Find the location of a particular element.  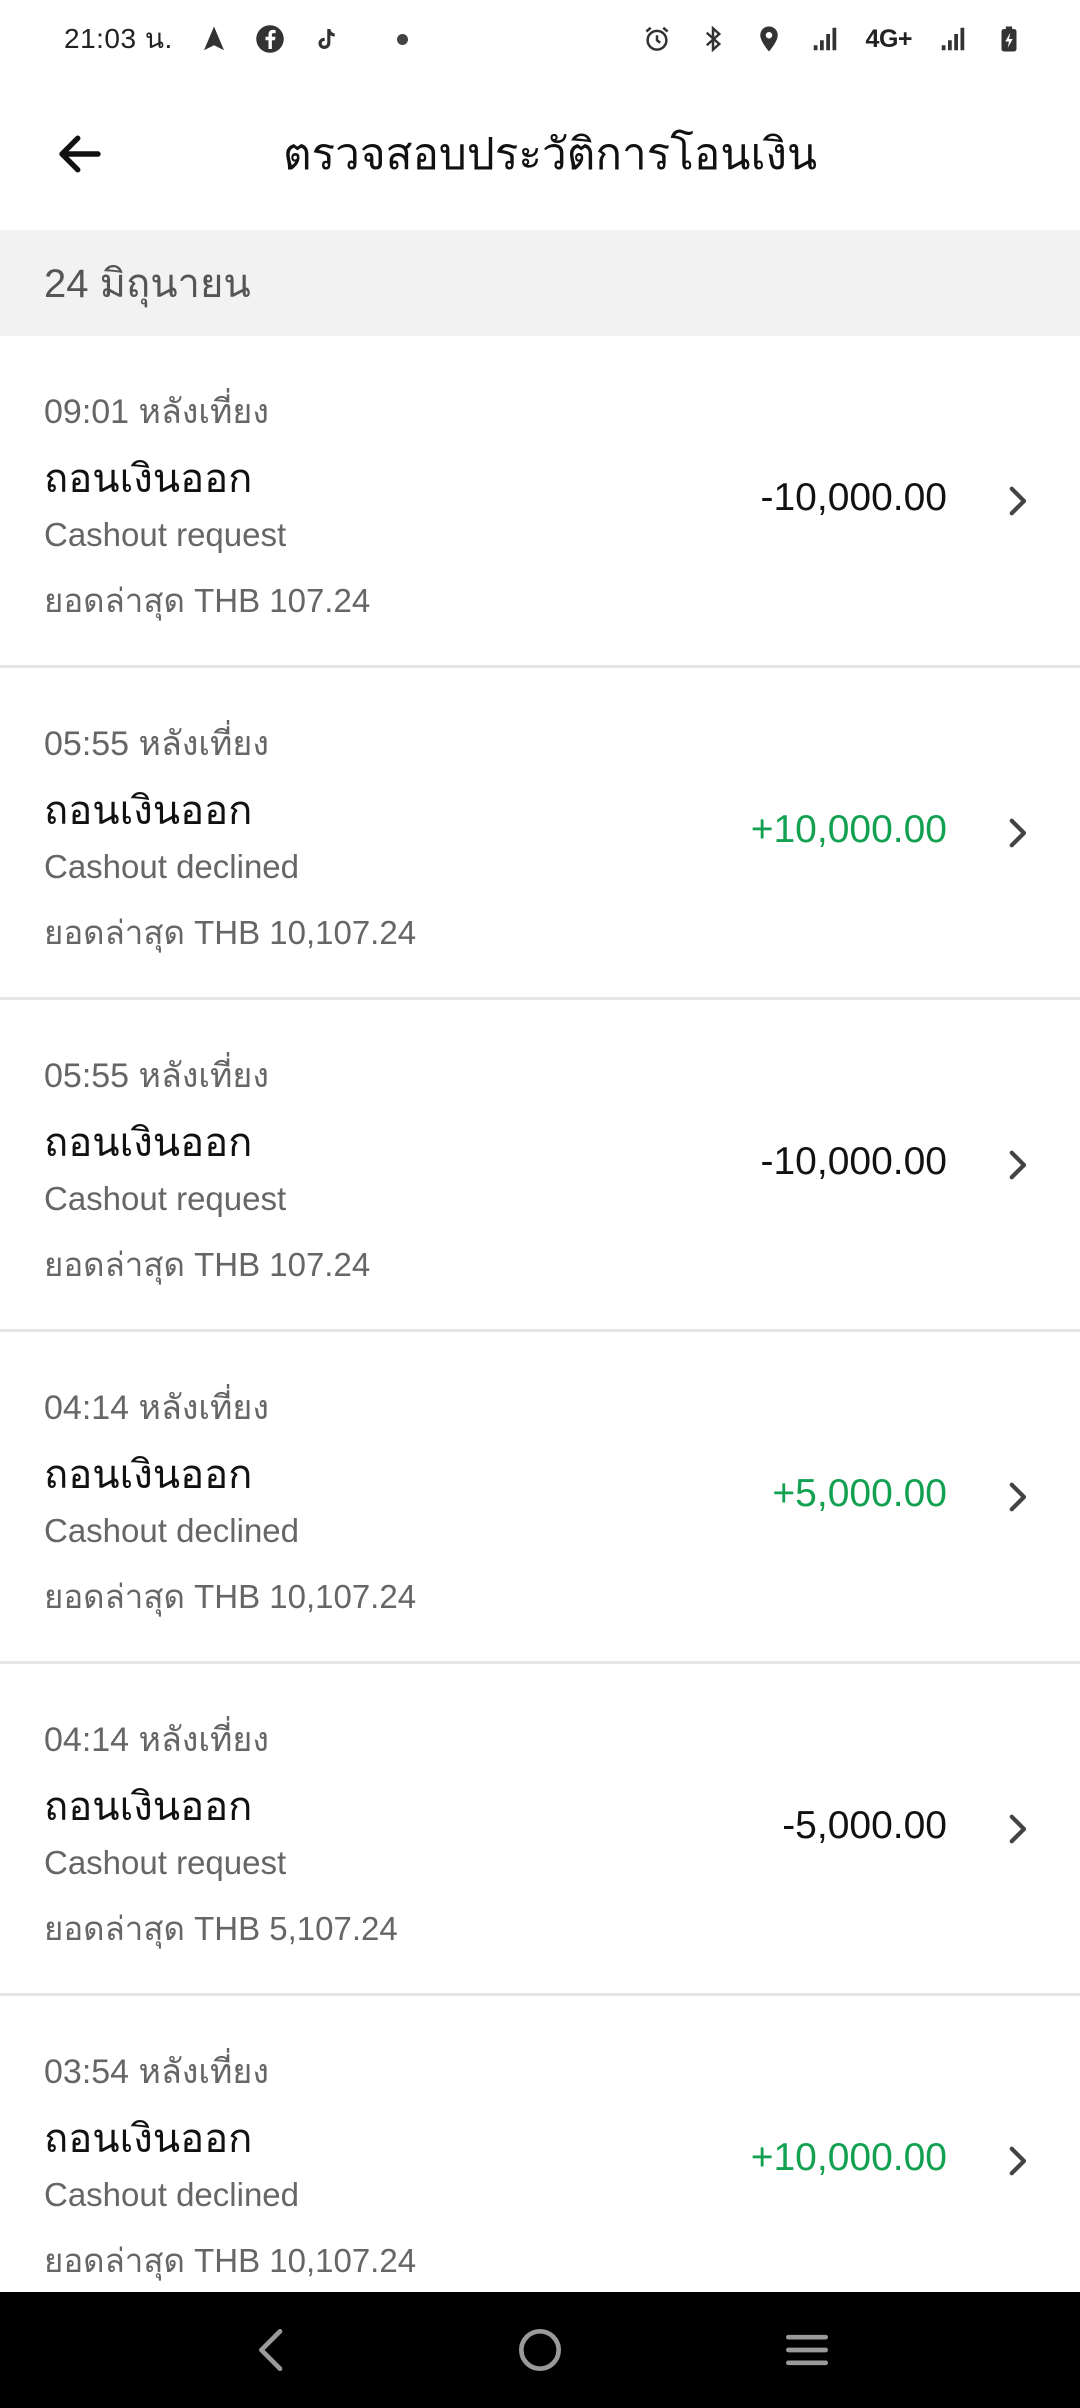

system-home-button is located at coordinates (540, 2350).